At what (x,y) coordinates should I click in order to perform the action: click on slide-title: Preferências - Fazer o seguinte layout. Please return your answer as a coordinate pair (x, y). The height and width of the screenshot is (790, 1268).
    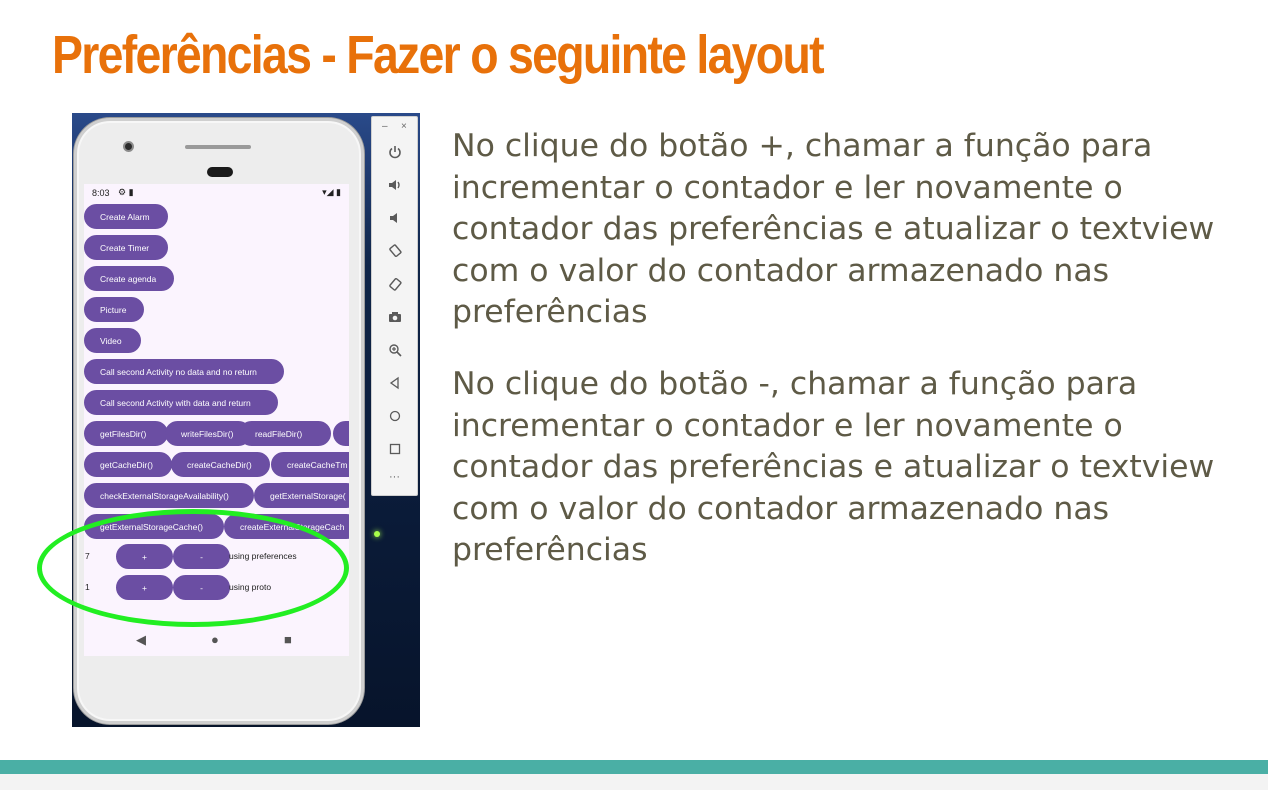
    Looking at the image, I should click on (438, 55).